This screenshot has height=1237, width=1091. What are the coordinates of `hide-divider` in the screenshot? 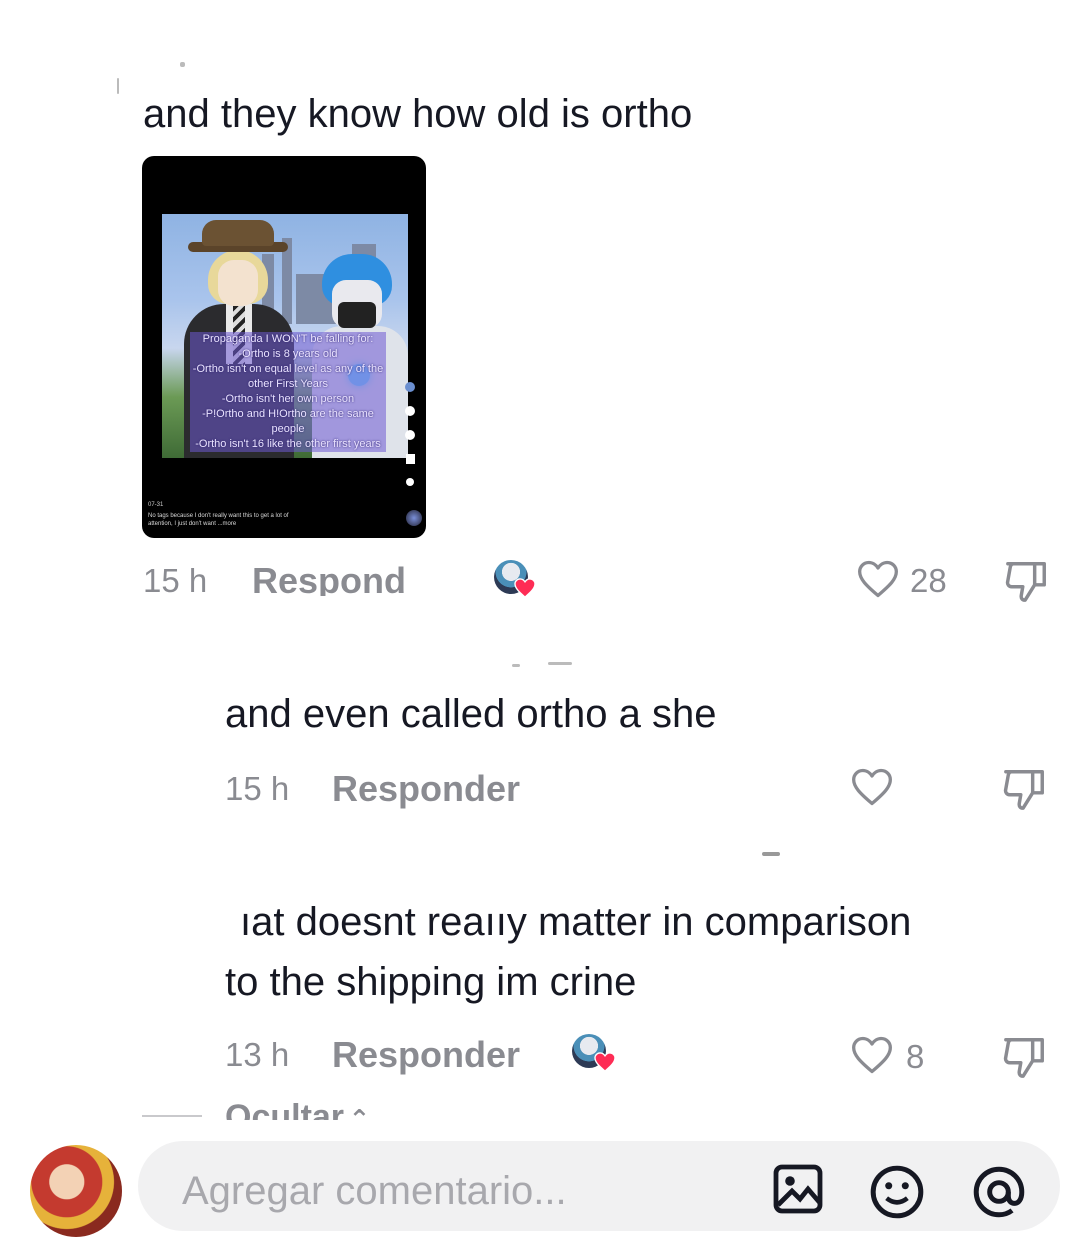 It's located at (172, 1116).